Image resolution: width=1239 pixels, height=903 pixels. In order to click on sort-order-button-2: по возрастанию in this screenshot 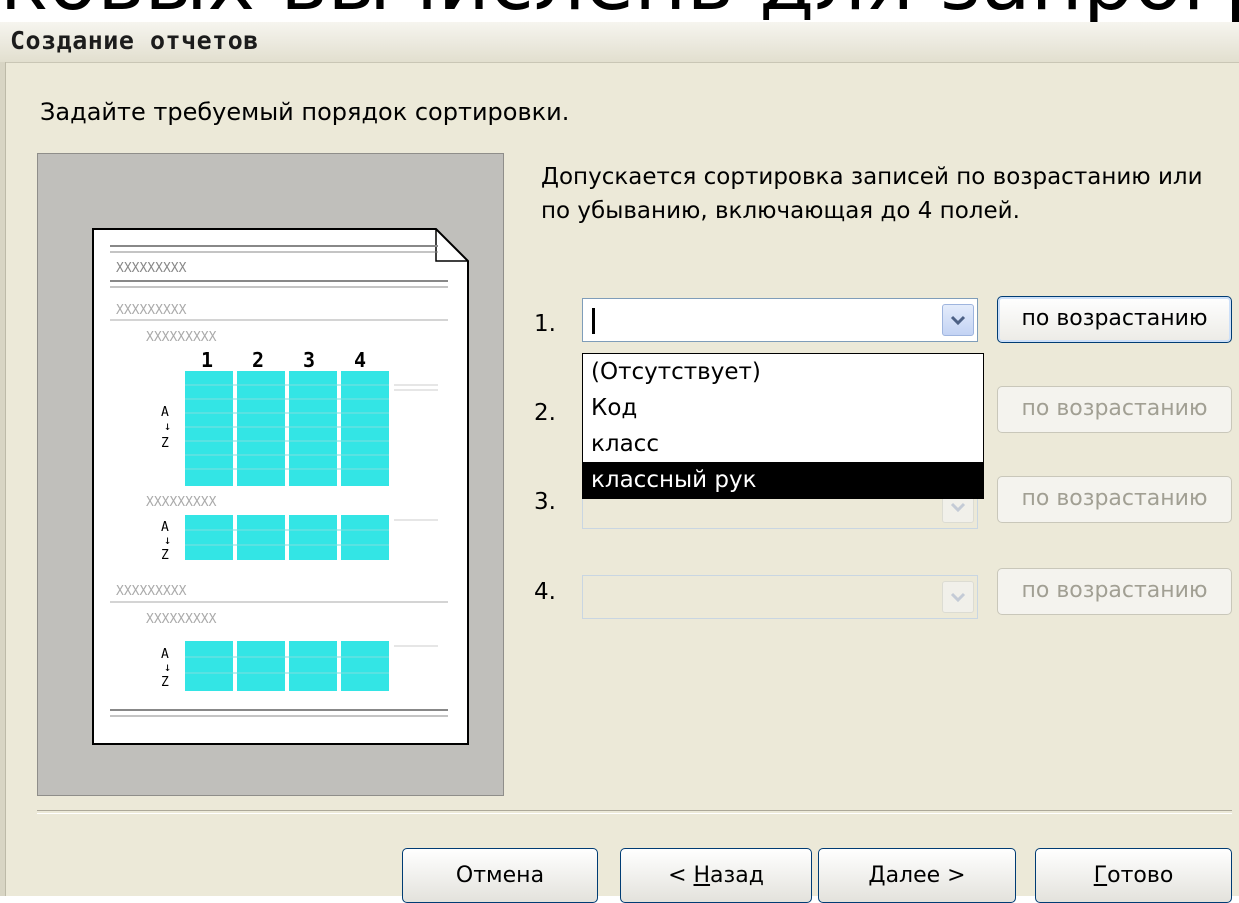, I will do `click(1114, 409)`.